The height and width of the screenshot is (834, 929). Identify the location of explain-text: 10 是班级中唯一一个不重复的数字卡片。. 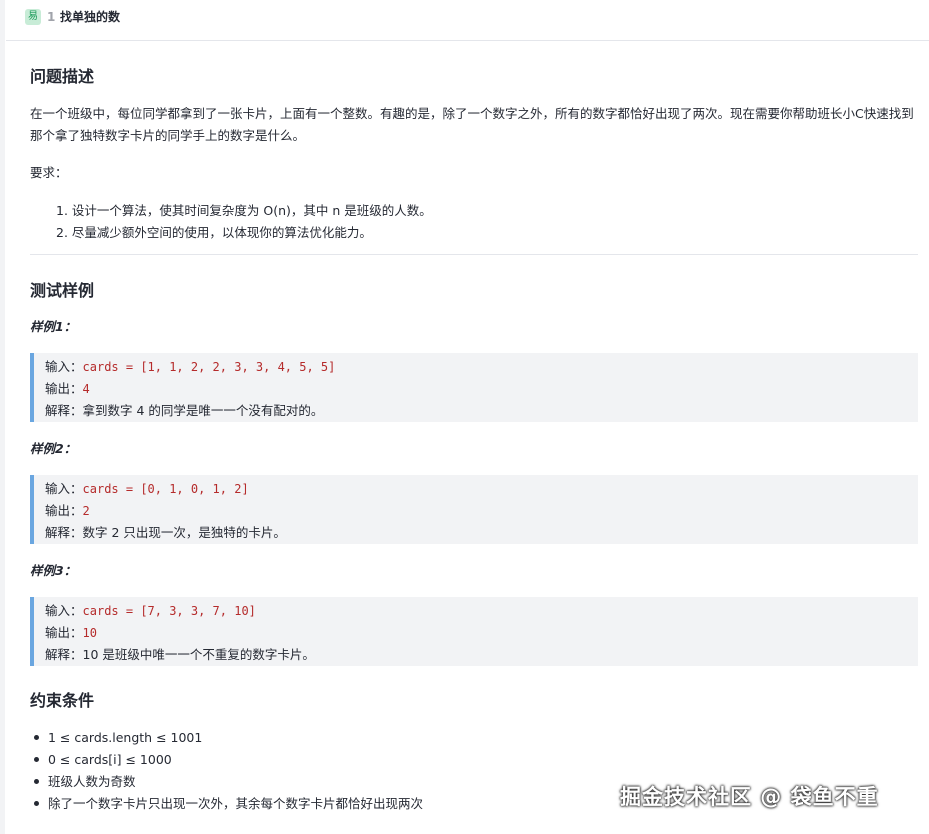
(198, 654).